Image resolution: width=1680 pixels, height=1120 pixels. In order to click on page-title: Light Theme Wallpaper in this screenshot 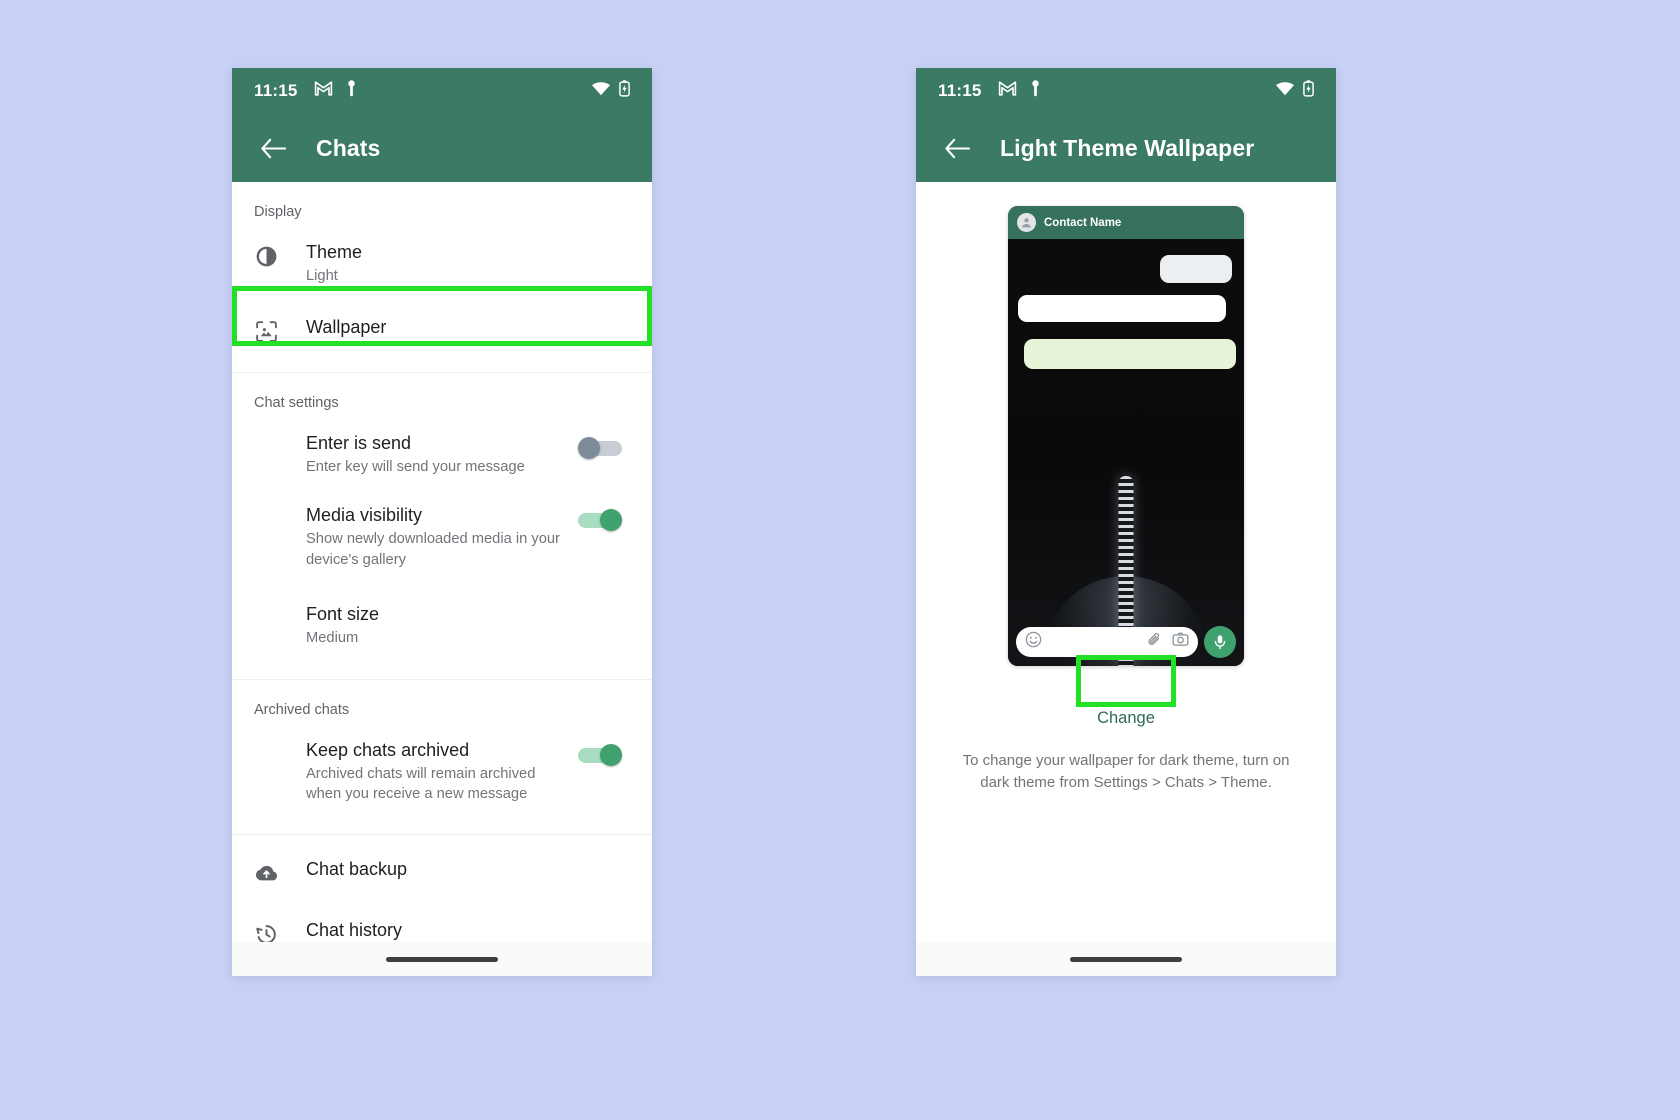, I will do `click(1127, 147)`.